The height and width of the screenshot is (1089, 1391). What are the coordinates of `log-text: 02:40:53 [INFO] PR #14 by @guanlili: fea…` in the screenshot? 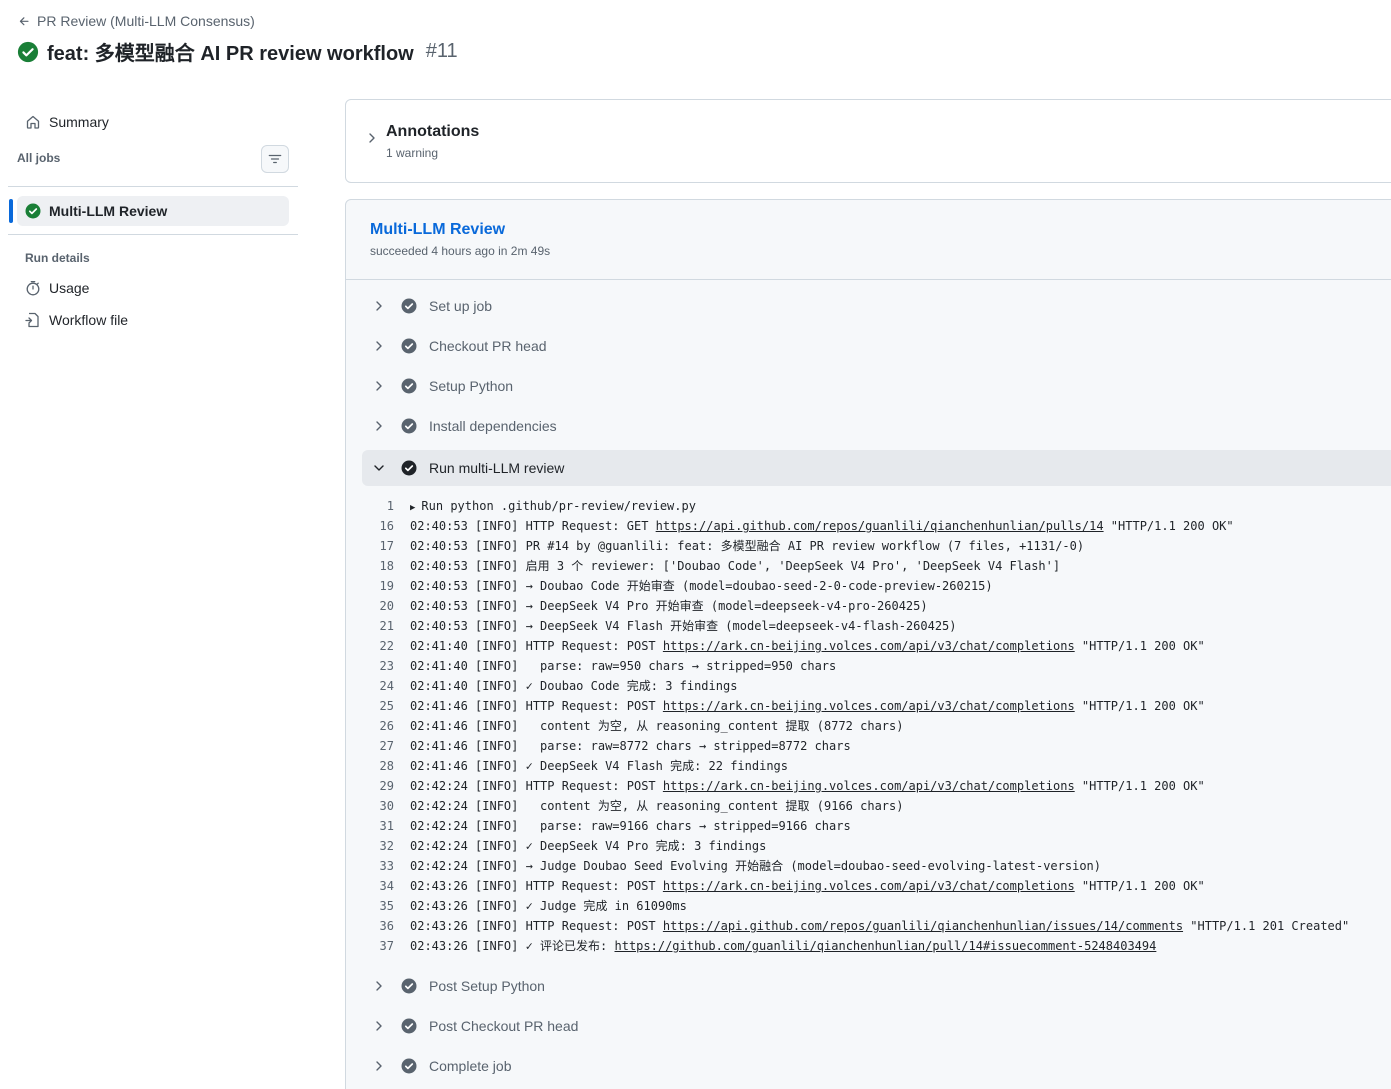 It's located at (747, 546).